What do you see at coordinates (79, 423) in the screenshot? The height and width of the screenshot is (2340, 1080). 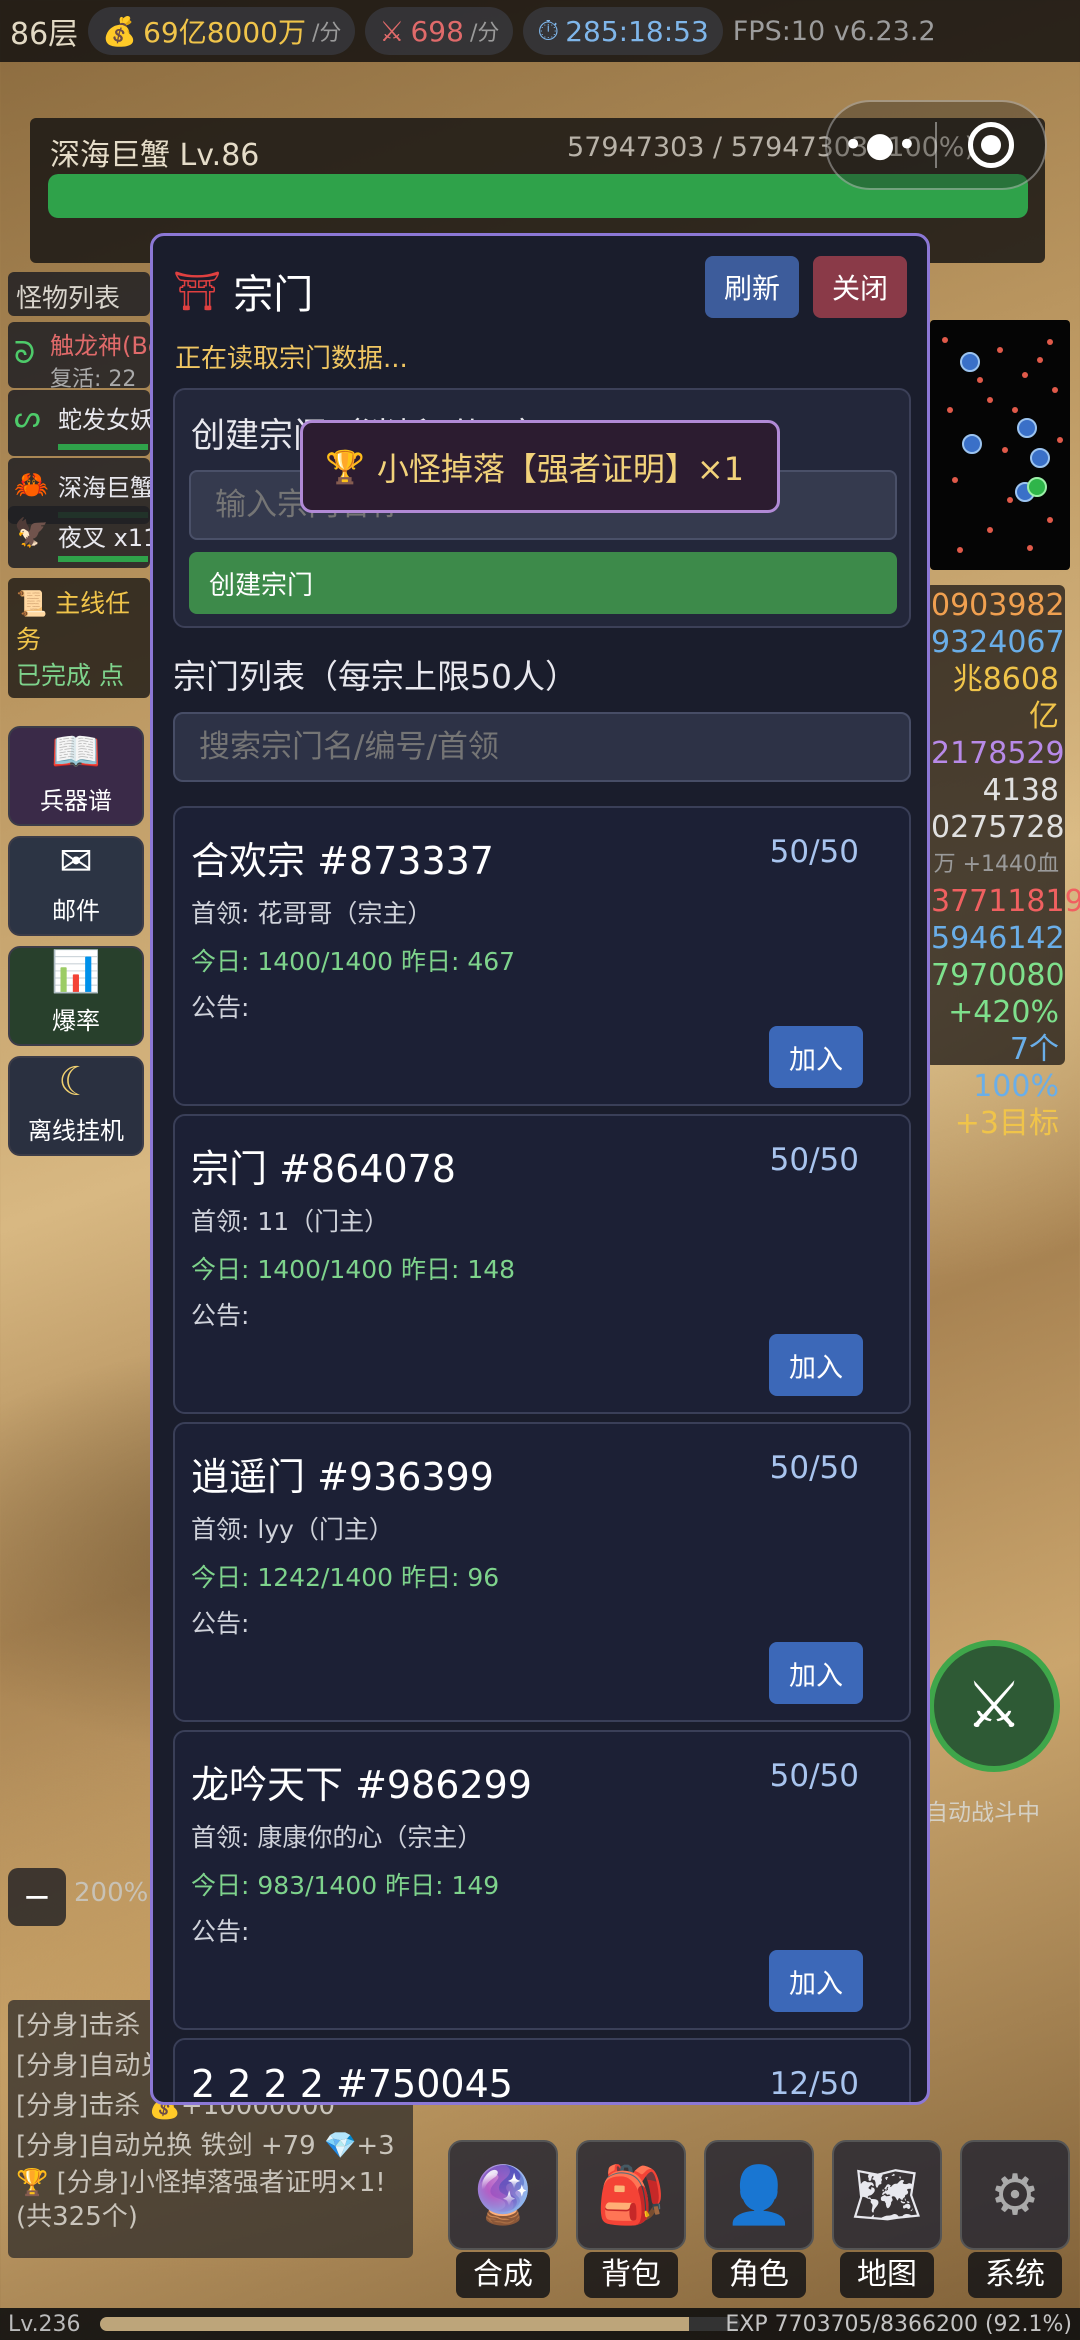 I see `monster-item: ᔕ 蛇发女妖` at bounding box center [79, 423].